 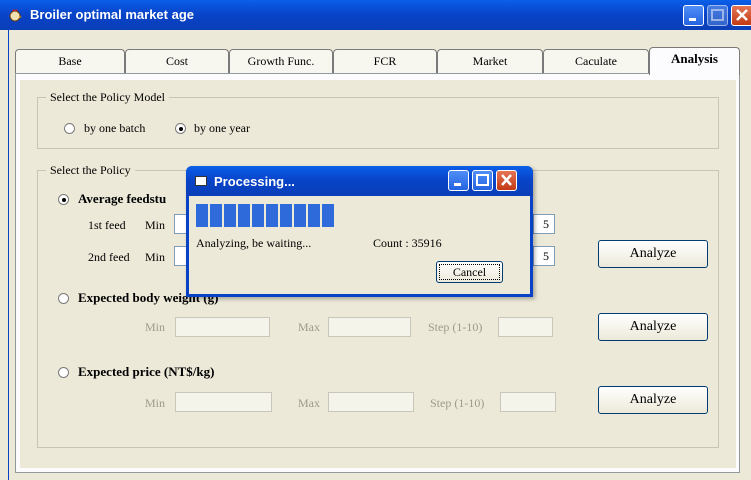 What do you see at coordinates (694, 61) in the screenshot?
I see `tab-analysis: Analysis` at bounding box center [694, 61].